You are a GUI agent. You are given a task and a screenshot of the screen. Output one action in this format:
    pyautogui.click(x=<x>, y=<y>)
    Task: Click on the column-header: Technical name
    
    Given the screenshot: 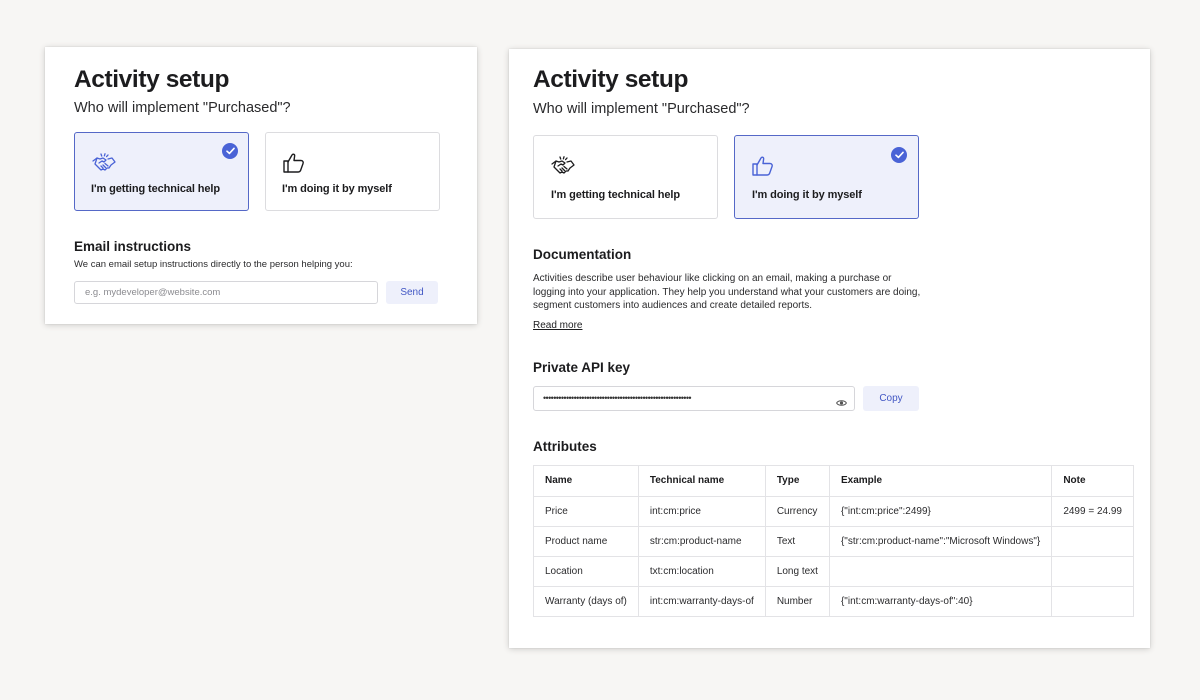 What is the action you would take?
    pyautogui.click(x=701, y=480)
    